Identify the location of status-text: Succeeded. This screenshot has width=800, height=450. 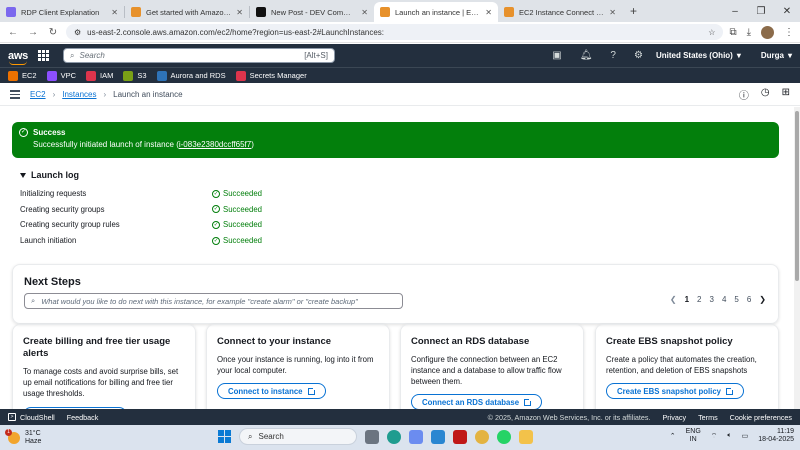
(243, 241).